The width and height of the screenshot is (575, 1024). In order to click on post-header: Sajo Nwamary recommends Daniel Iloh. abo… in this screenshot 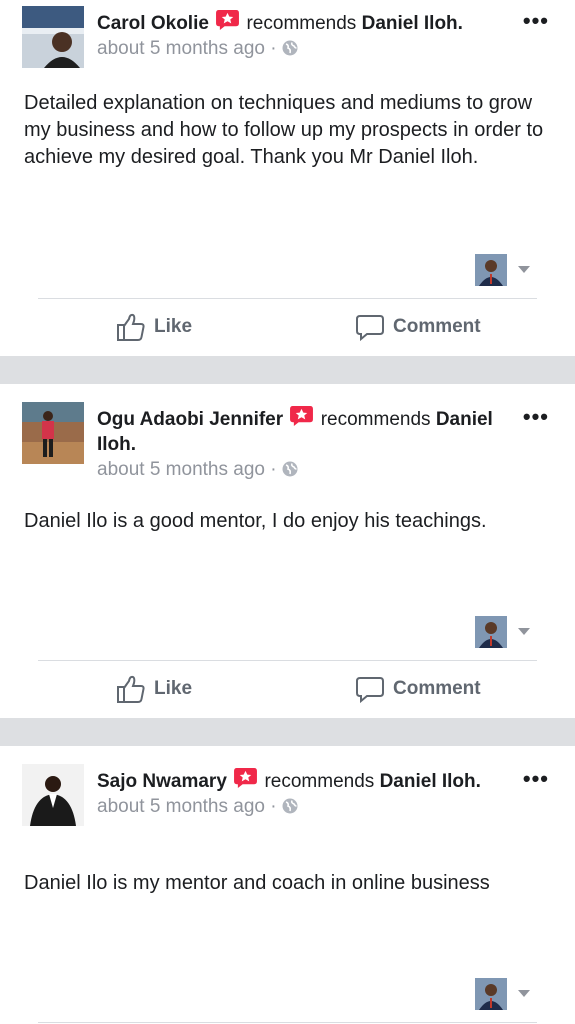, I will do `click(301, 793)`.